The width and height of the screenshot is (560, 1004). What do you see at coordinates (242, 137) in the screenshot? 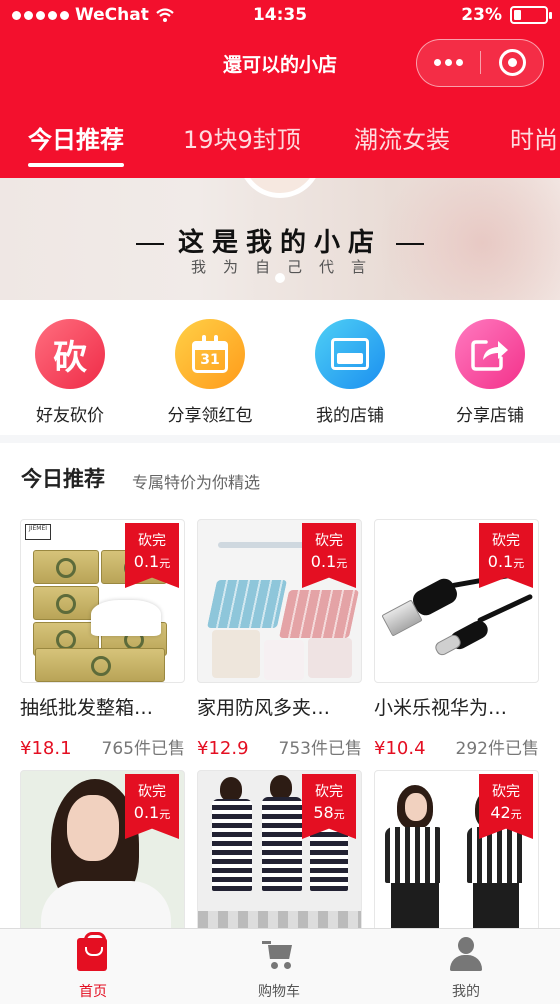
I see `tab-under-19-9: 19块9封顶` at bounding box center [242, 137].